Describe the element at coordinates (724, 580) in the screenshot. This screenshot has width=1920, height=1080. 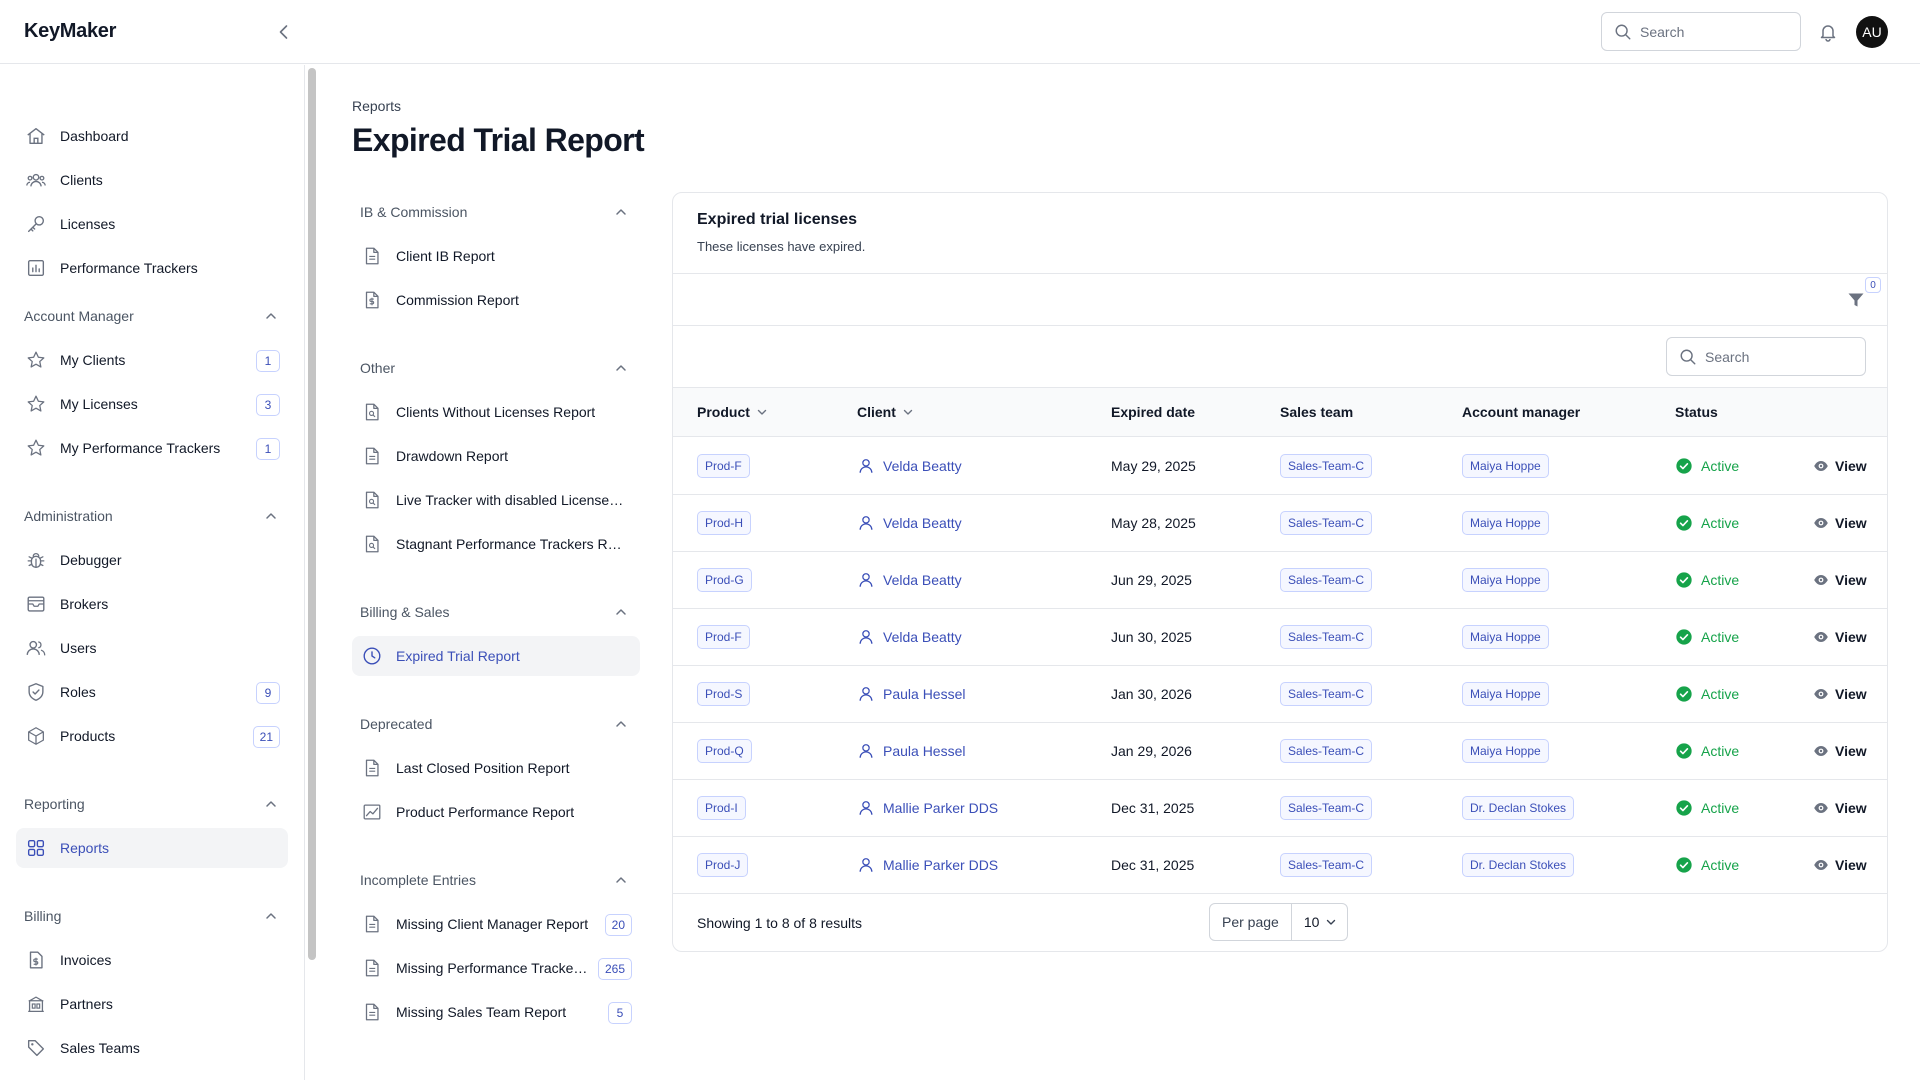
I see `product-tag: Prod-G` at that location.